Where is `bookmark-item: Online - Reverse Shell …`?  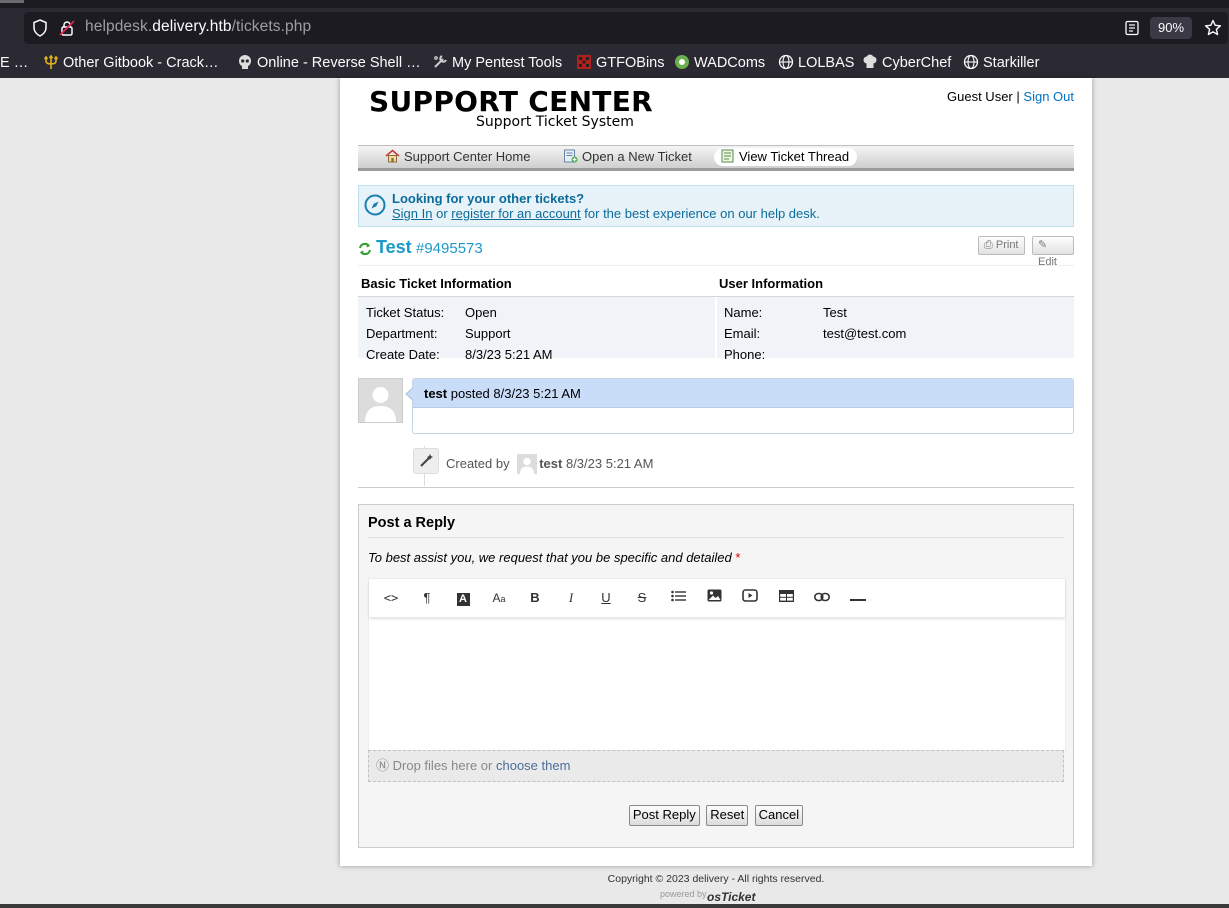 bookmark-item: Online - Reverse Shell … is located at coordinates (329, 63).